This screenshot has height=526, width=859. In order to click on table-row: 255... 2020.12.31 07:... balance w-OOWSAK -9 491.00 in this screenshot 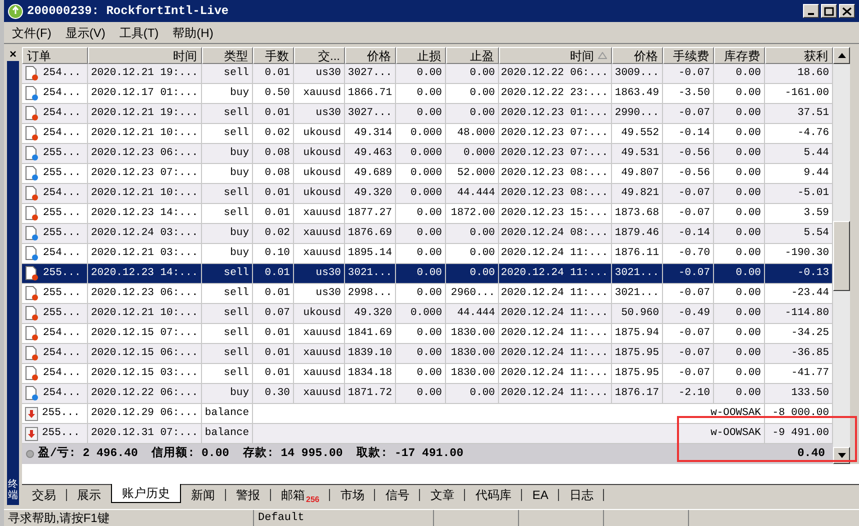, I will do `click(427, 434)`.